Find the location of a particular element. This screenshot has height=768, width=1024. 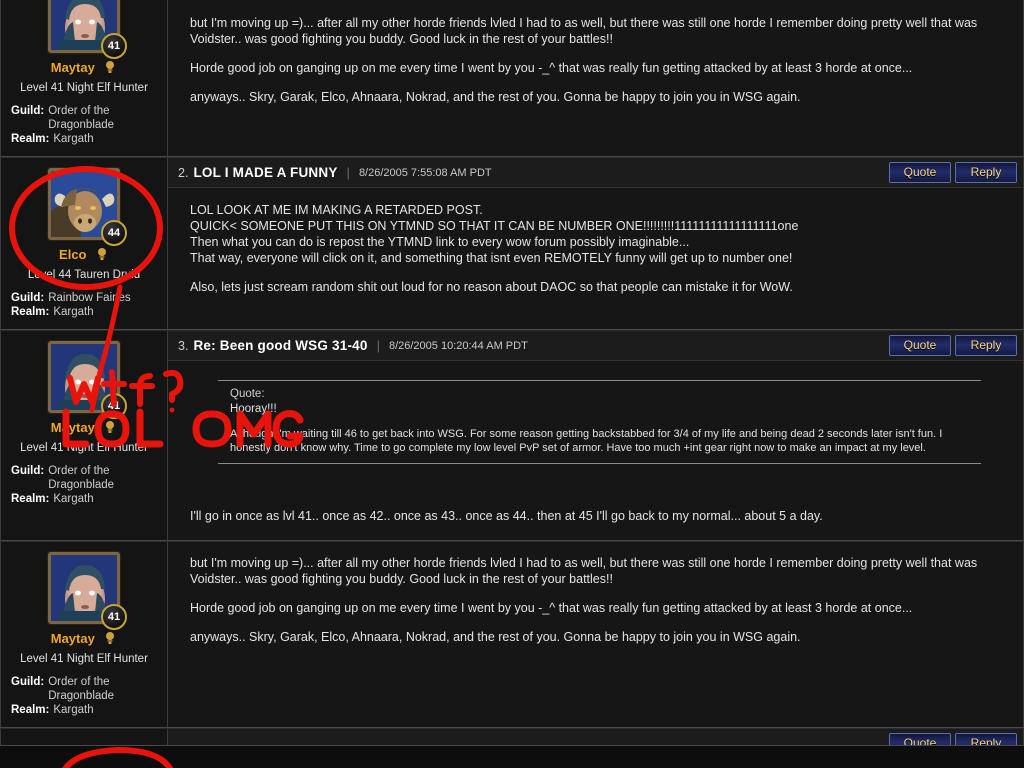

post-header: Quote Reply is located at coordinates (595, 737).